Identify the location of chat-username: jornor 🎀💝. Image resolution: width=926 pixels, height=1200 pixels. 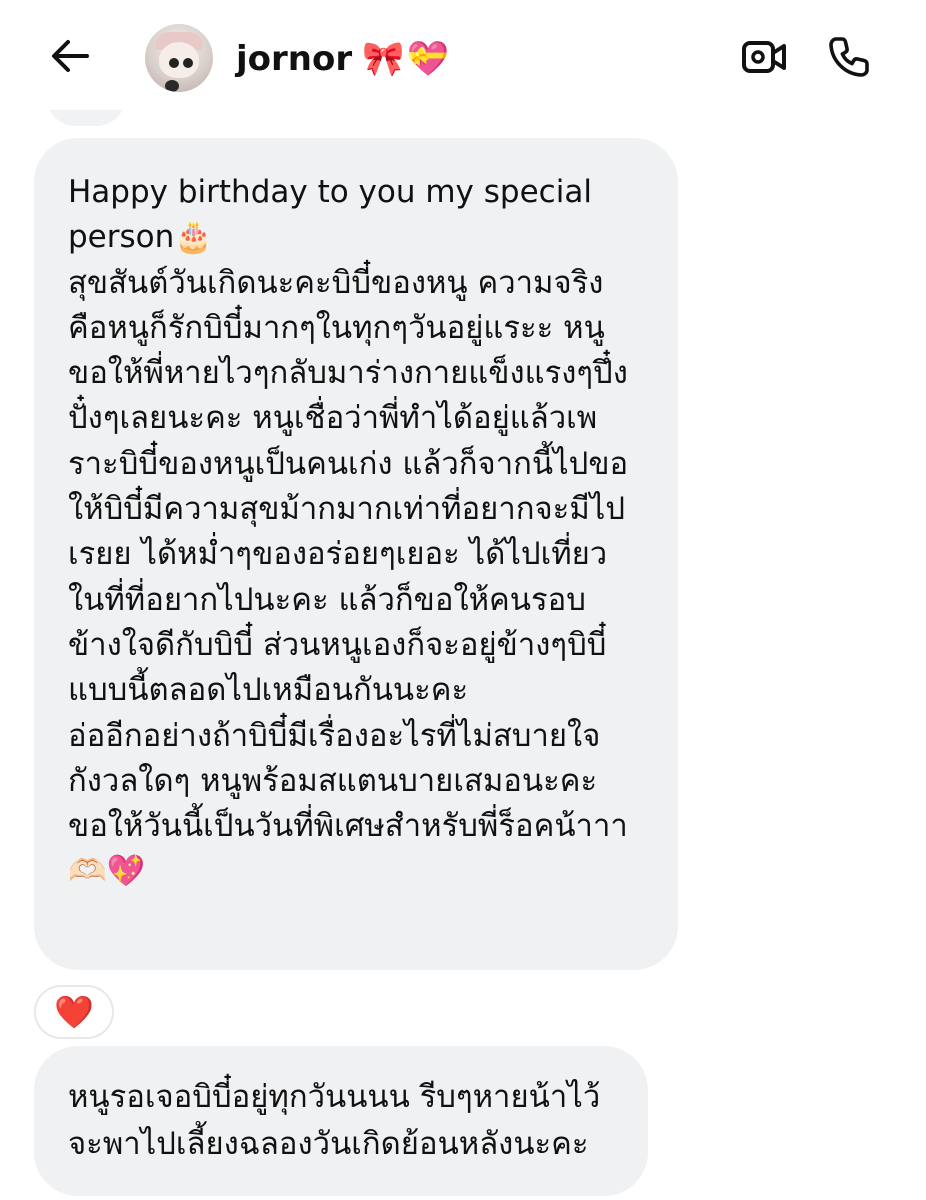
(343, 59).